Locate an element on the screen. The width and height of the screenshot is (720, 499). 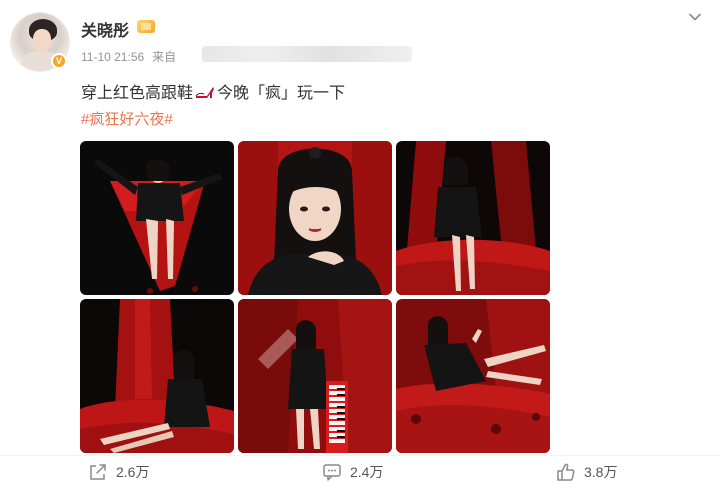
source-prefix: 来自 is located at coordinates (164, 57).